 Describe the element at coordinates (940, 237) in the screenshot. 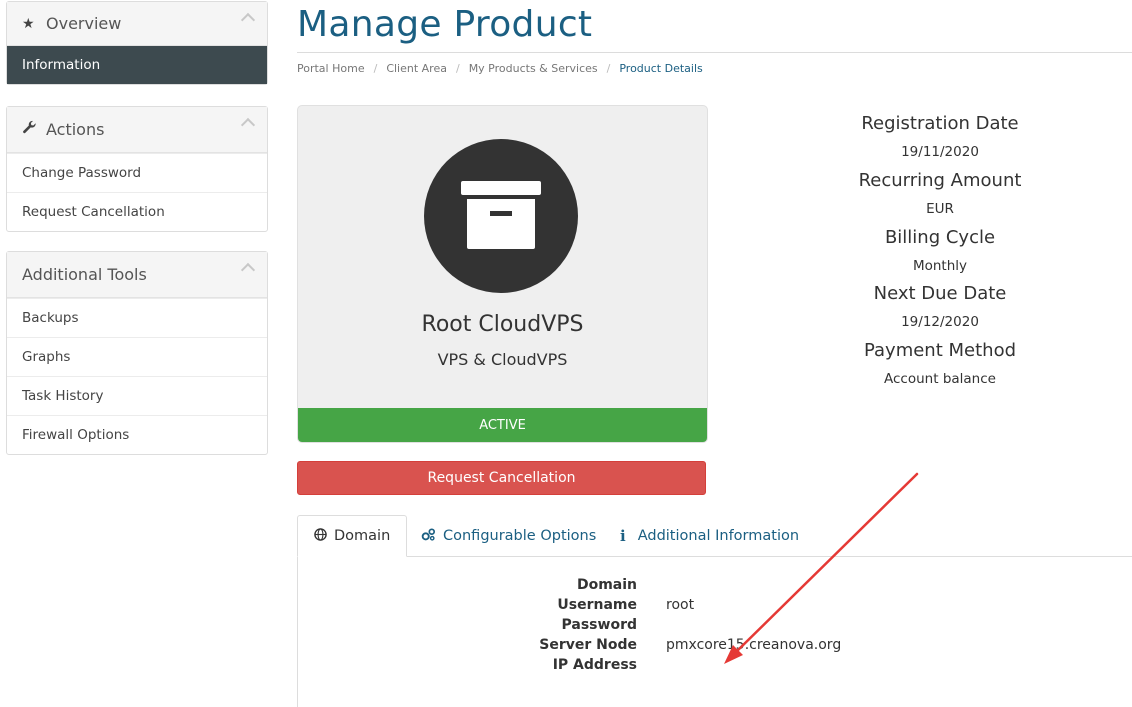

I see `billing-cycle-label: Billing Cycle` at that location.